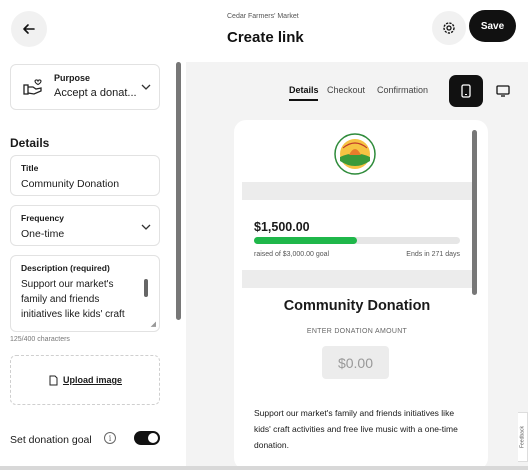 This screenshot has height=470, width=528. Describe the element at coordinates (65, 268) in the screenshot. I see `description-label: Description (required)` at that location.